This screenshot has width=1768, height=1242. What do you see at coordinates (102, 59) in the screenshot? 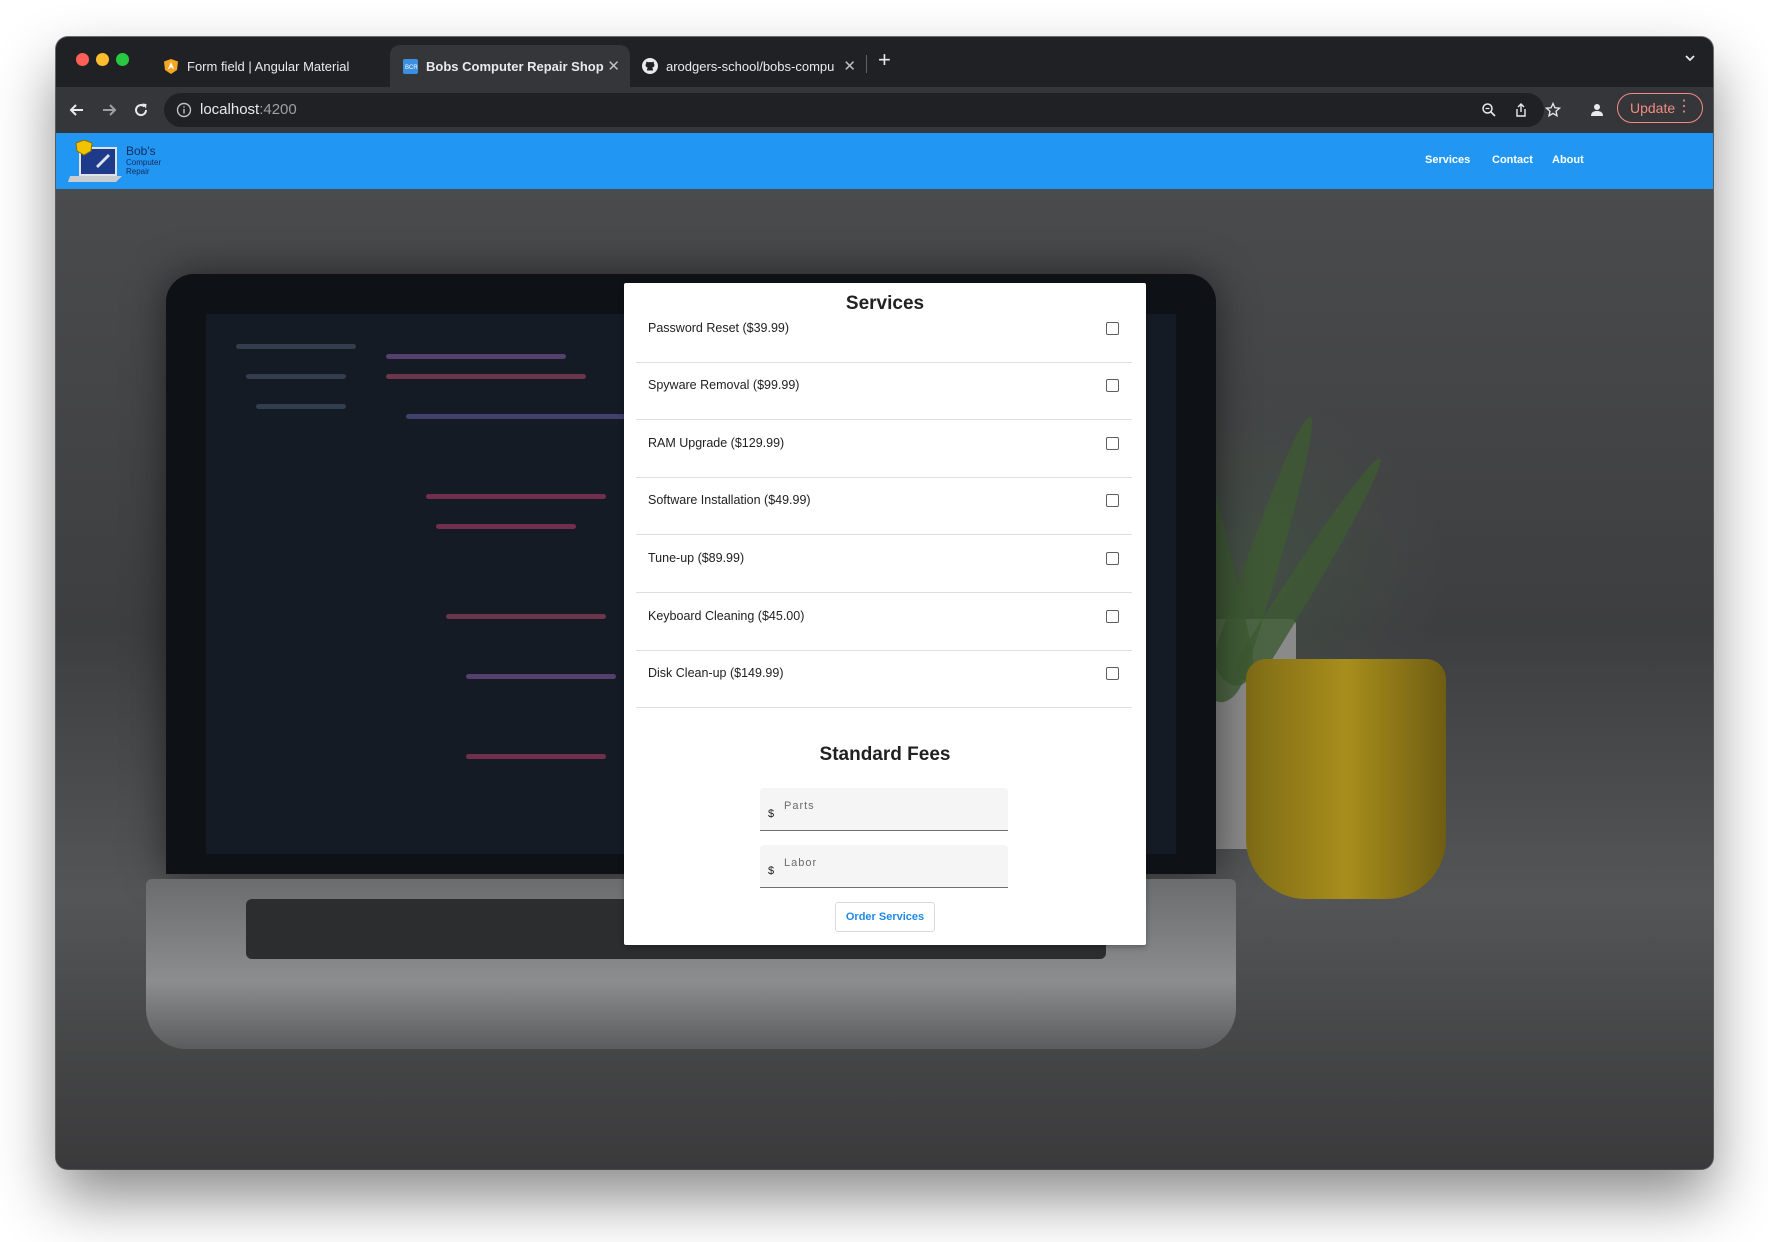
I see `minimize-window-button` at bounding box center [102, 59].